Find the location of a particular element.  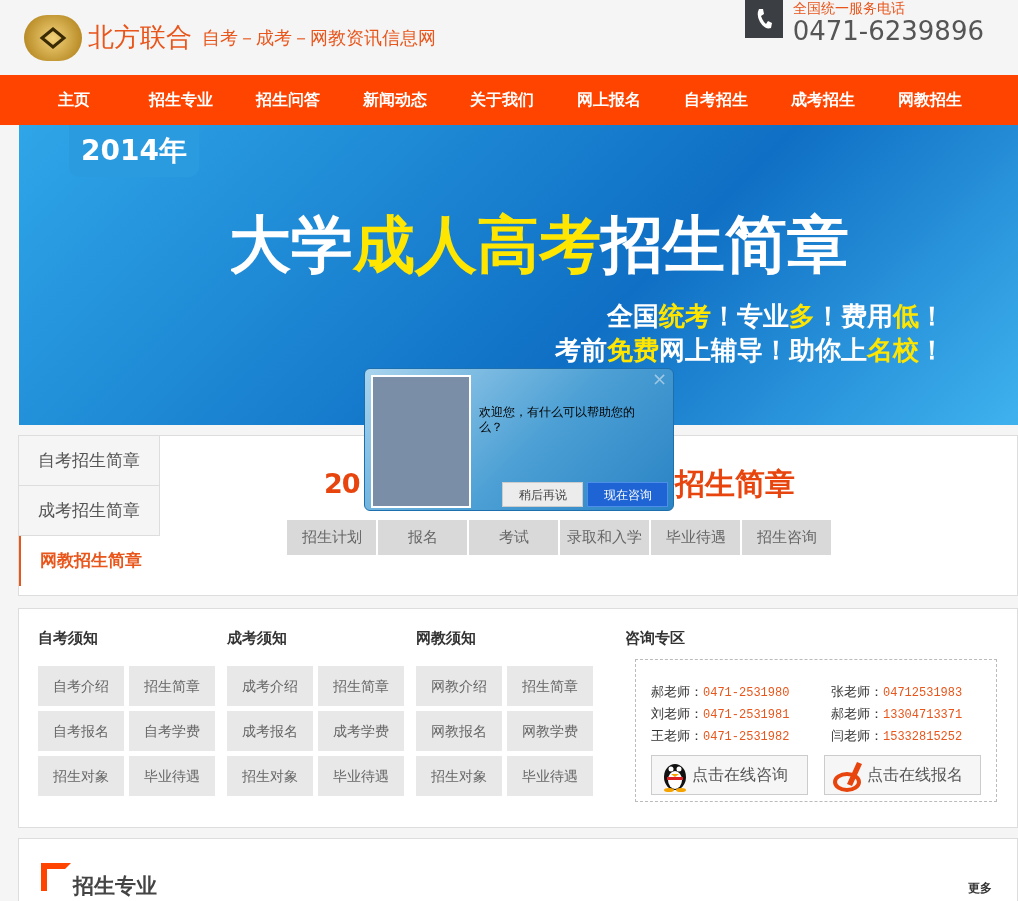

banner-slogan: 考前免费网上辅导！助你上名校！ is located at coordinates (750, 350).